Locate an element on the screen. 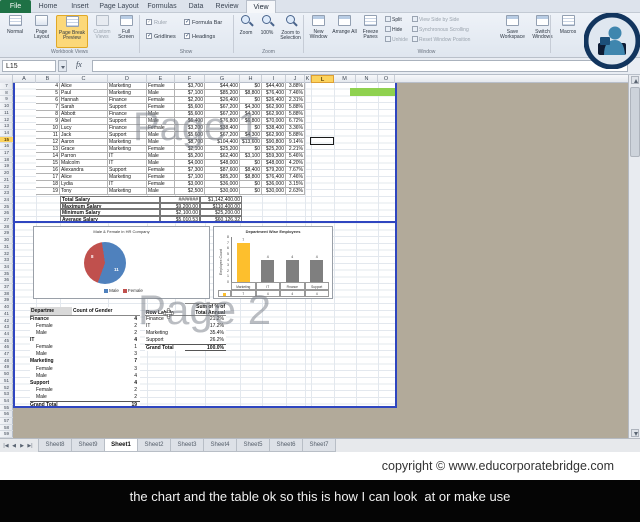 This screenshot has height=522, width=640. headings-checkbox: Headings is located at coordinates (199, 36).